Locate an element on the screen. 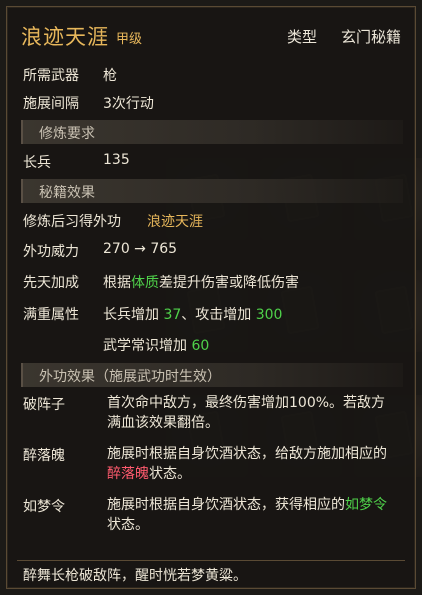 The width and height of the screenshot is (422, 595). power-label: 外功威力 is located at coordinates (51, 252).